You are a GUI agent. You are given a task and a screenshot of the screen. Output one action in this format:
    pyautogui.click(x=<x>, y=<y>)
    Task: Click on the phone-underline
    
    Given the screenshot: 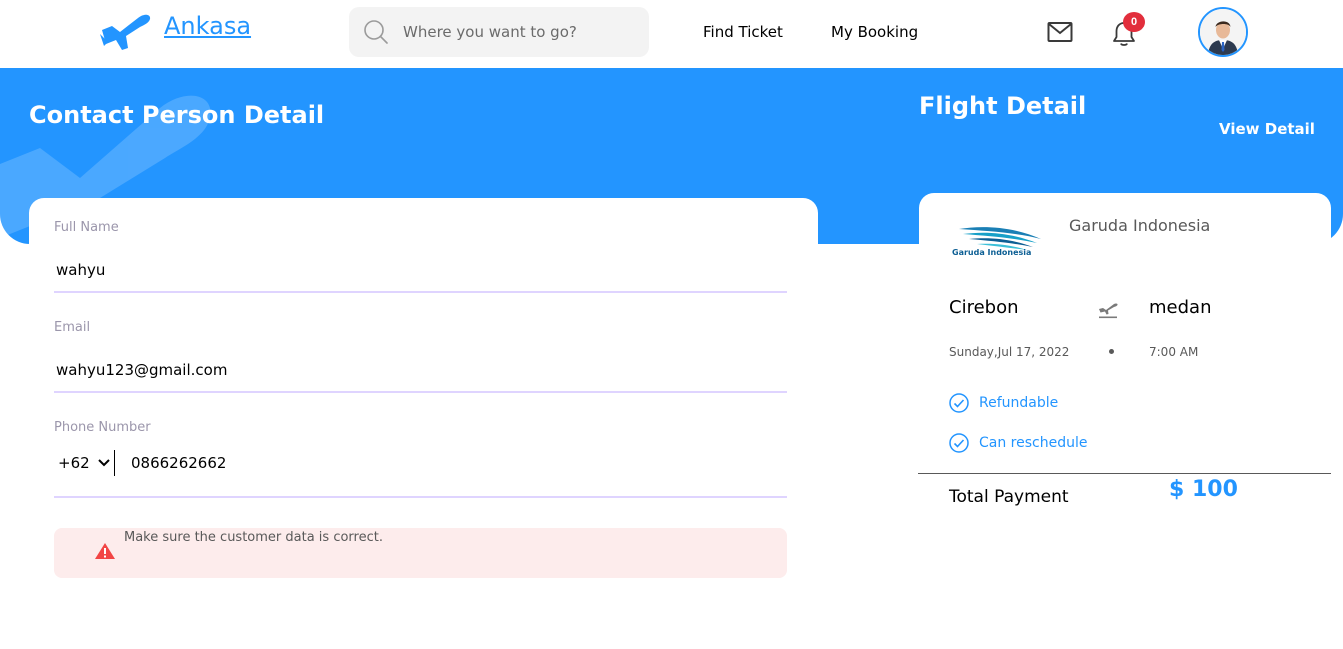 What is the action you would take?
    pyautogui.click(x=420, y=497)
    